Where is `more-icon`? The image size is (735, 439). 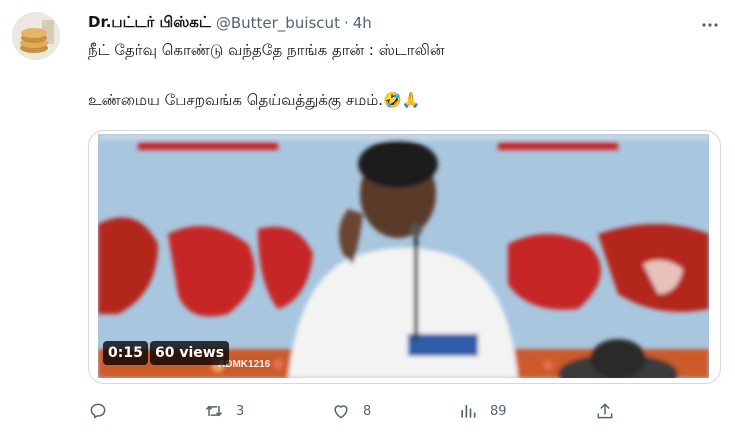 more-icon is located at coordinates (710, 25).